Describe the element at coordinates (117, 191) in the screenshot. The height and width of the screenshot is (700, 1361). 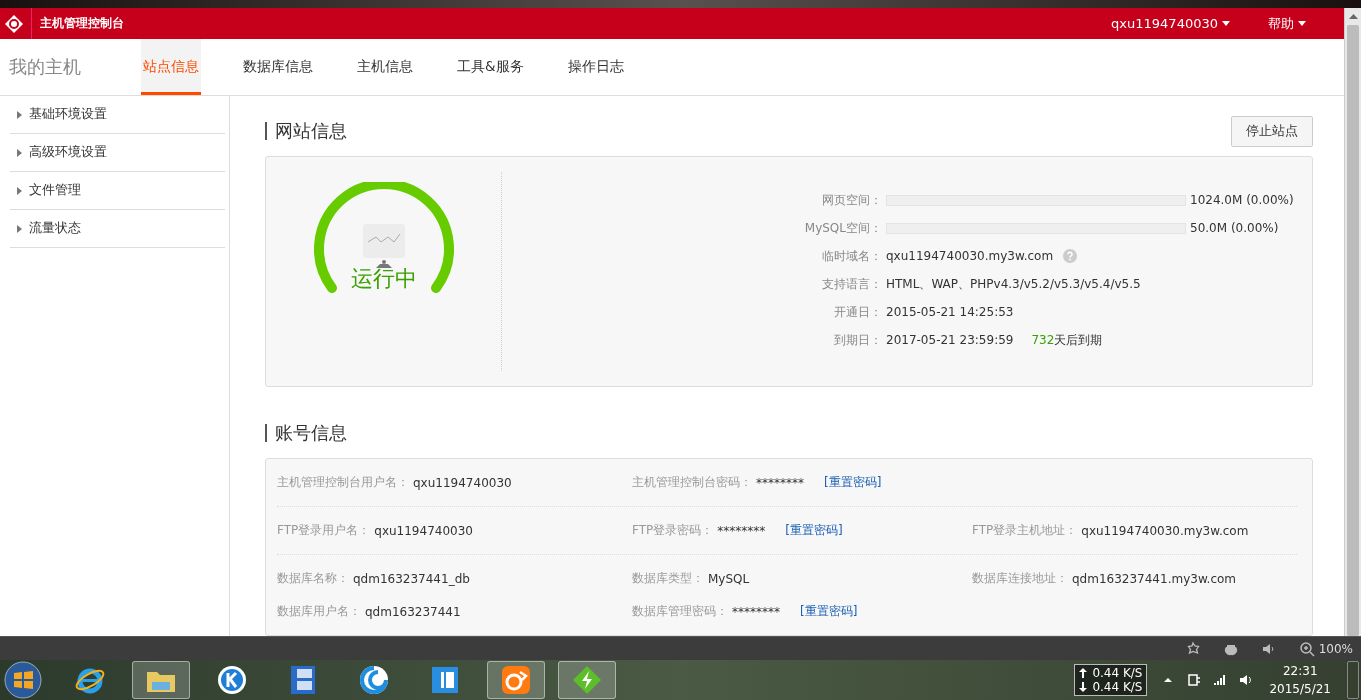
I see `sidebar-item: 文件管理` at that location.